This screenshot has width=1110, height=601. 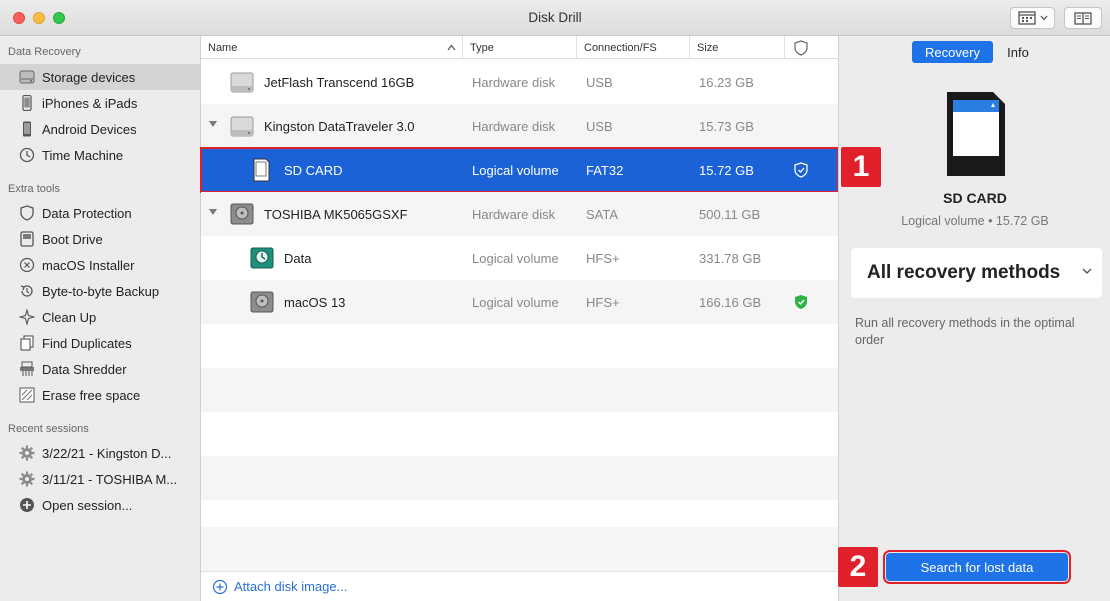 What do you see at coordinates (88, 265) in the screenshot?
I see `sidebar-item-label: macOS Installer` at bounding box center [88, 265].